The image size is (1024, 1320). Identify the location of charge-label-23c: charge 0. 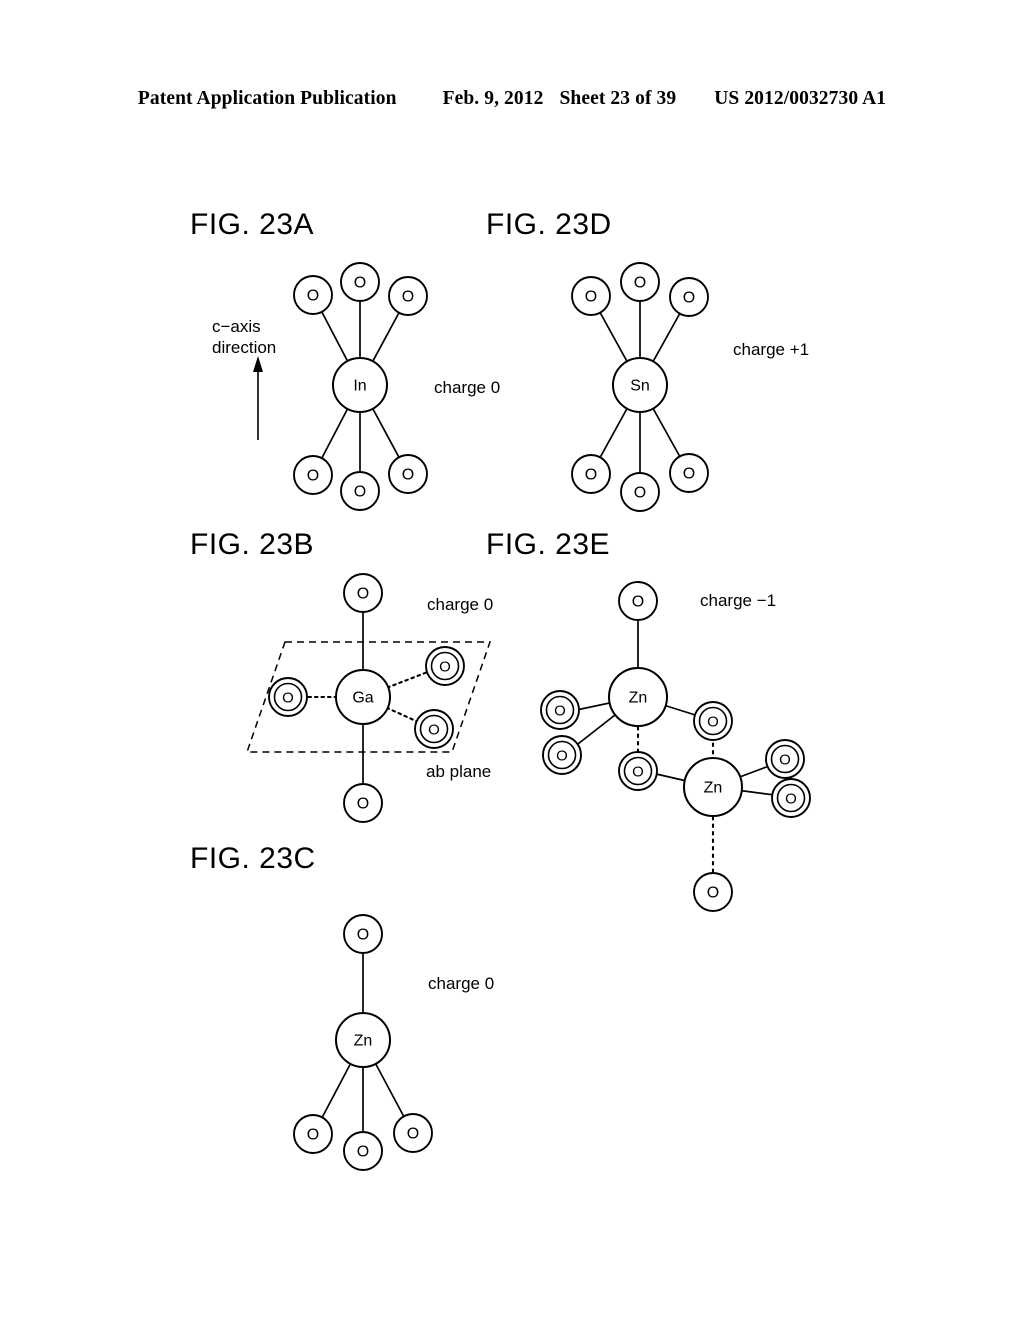
(461, 983).